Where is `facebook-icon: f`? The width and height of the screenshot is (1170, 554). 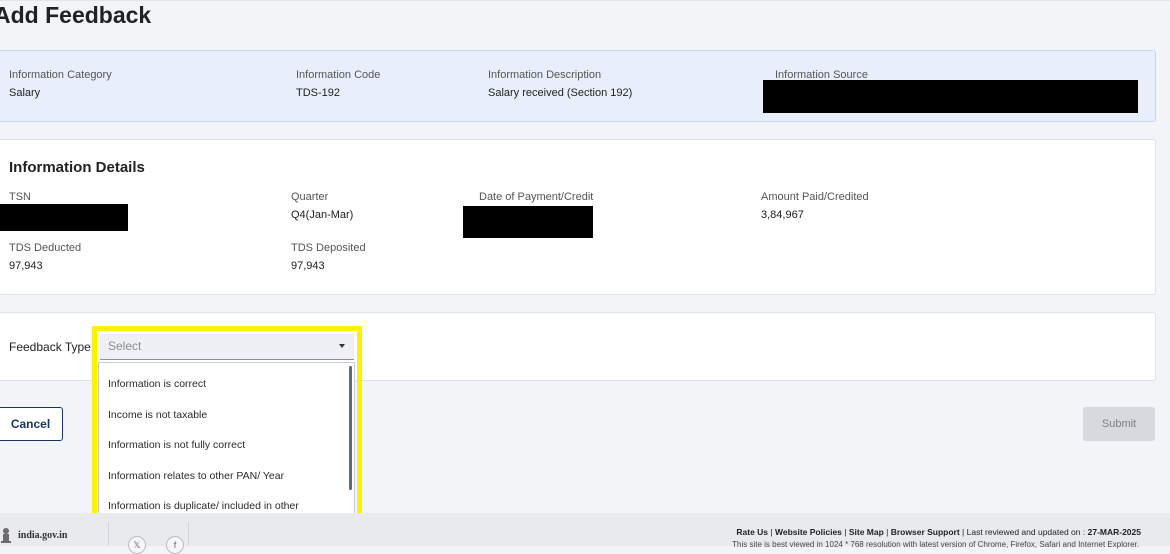 facebook-icon: f is located at coordinates (175, 545).